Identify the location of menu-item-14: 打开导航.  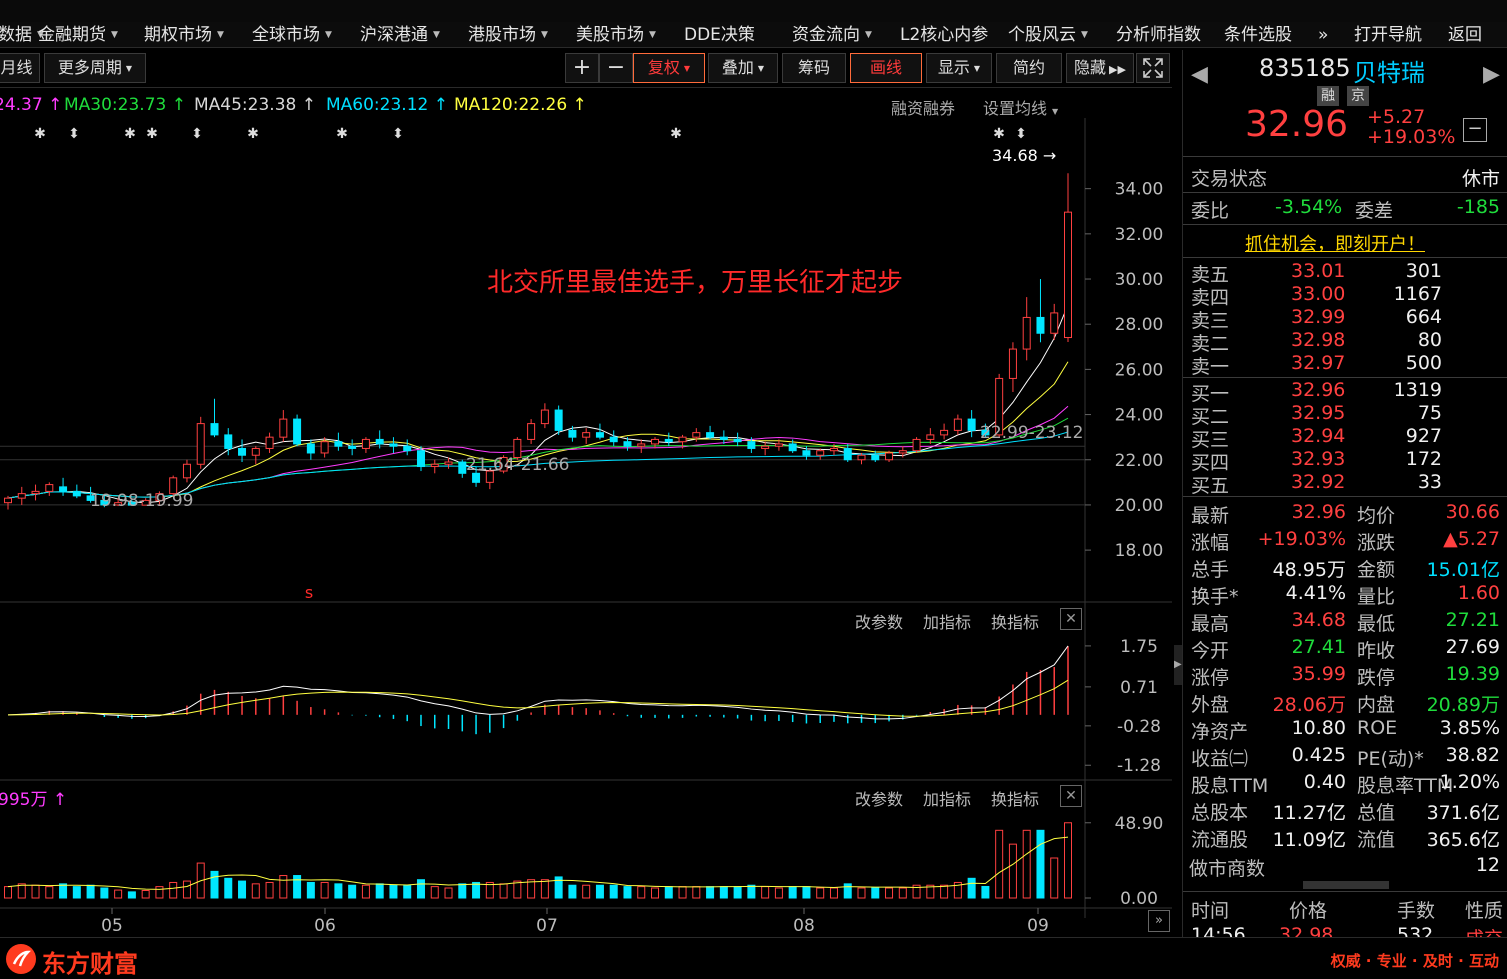
(1388, 35).